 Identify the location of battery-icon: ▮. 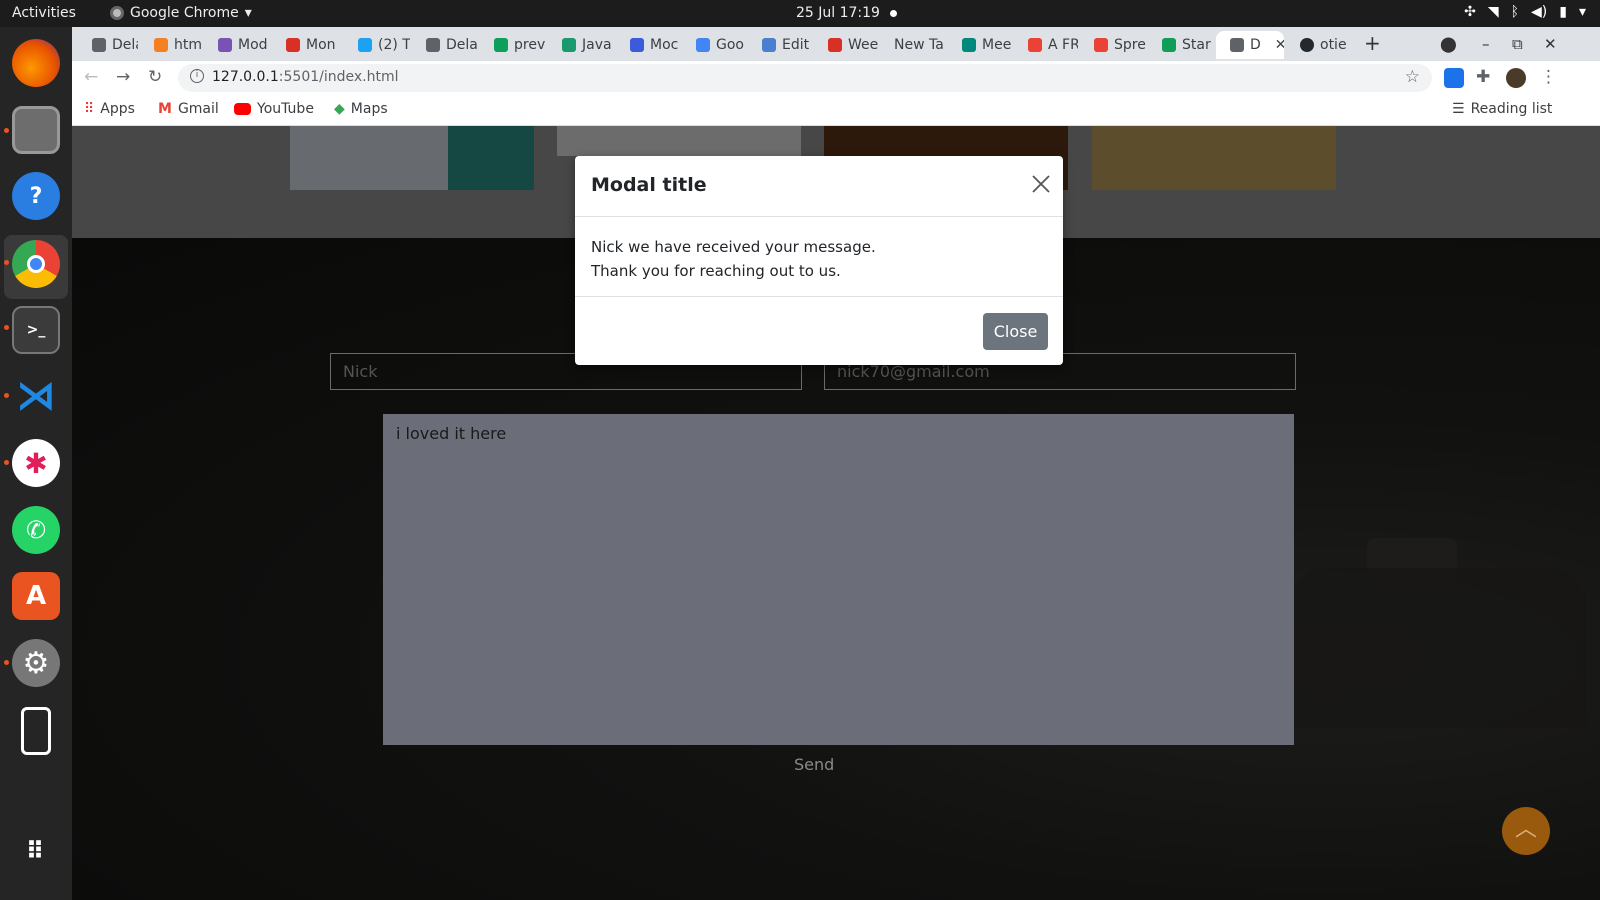
(1563, 12).